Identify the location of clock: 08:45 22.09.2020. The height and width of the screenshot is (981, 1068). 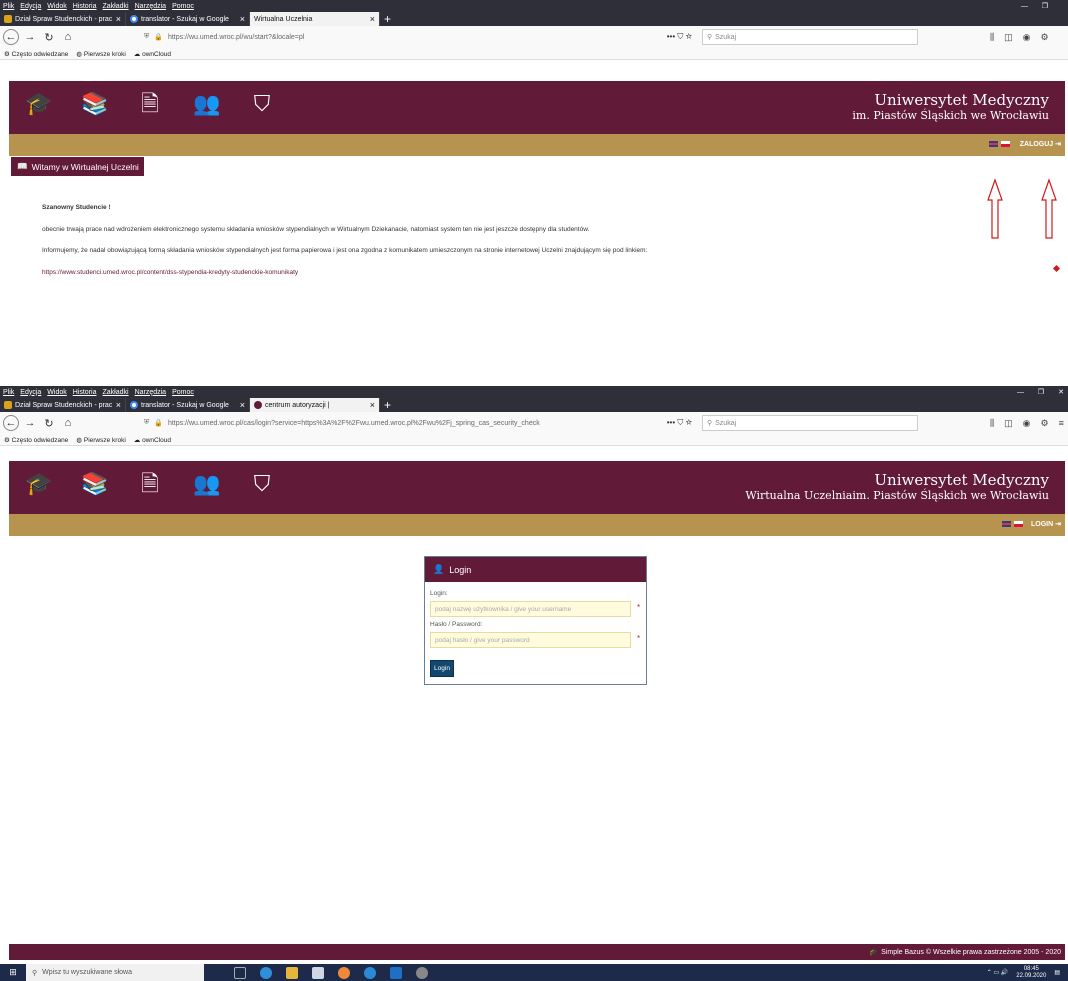
(1031, 972).